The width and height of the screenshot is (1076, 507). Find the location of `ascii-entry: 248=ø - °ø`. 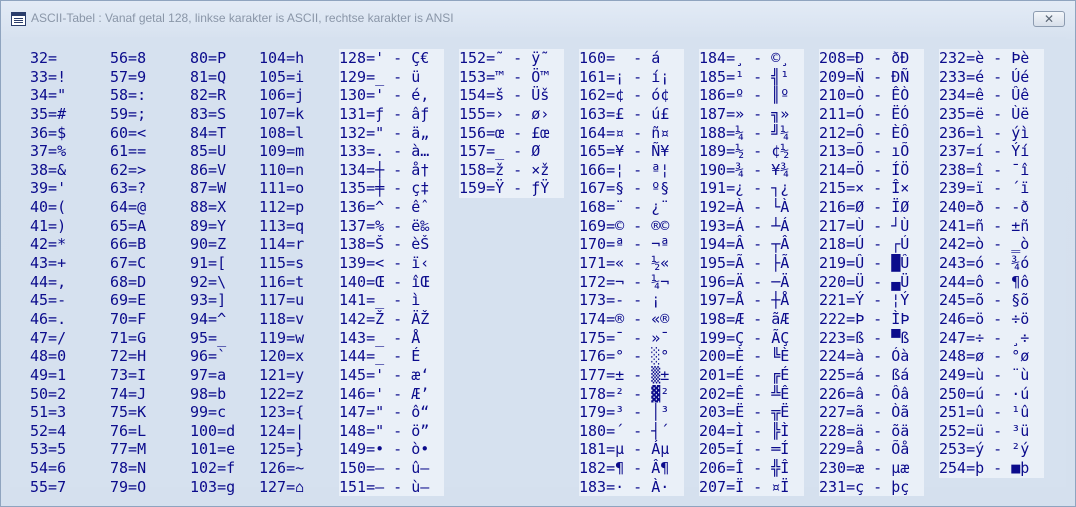

ascii-entry: 248=ø - °ø is located at coordinates (984, 356).